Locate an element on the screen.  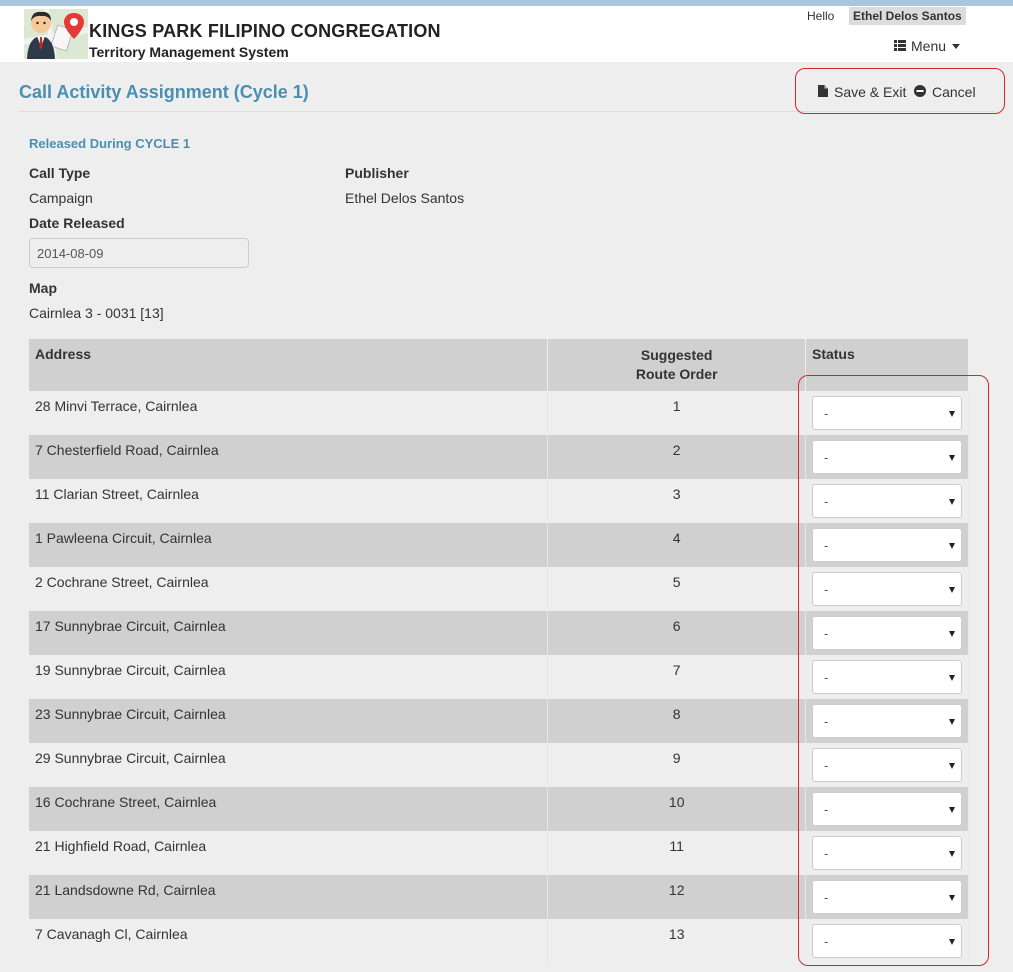
table-row: 21 Landsdowne Rd, Cairnlea 12 - is located at coordinates (499, 897).